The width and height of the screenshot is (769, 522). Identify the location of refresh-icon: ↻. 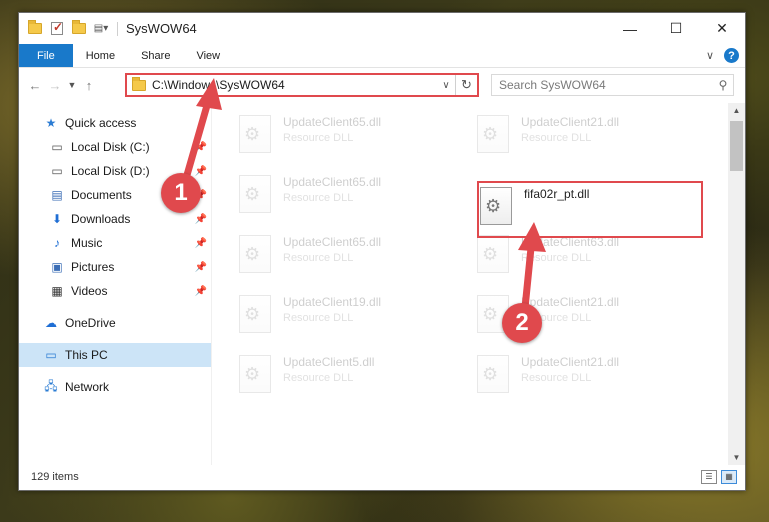
(466, 85).